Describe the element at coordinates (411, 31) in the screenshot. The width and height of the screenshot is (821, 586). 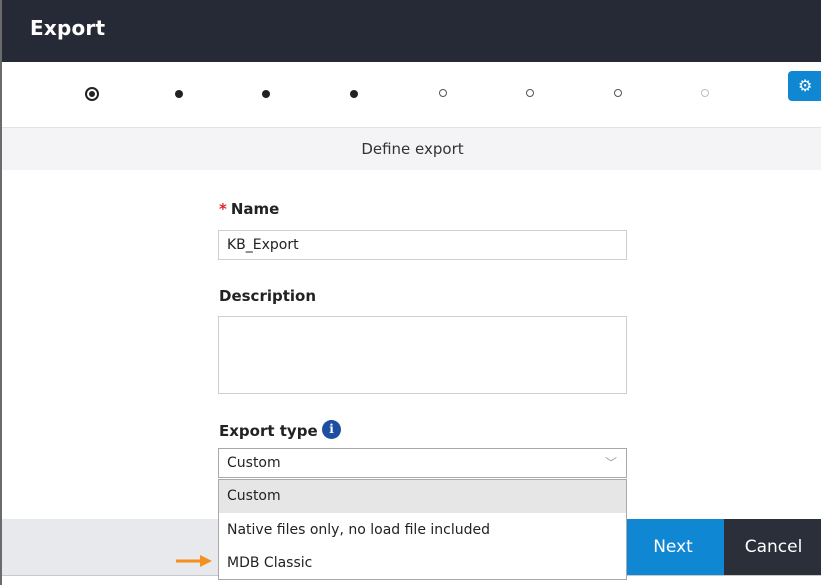
I see `title-bar: Export` at that location.